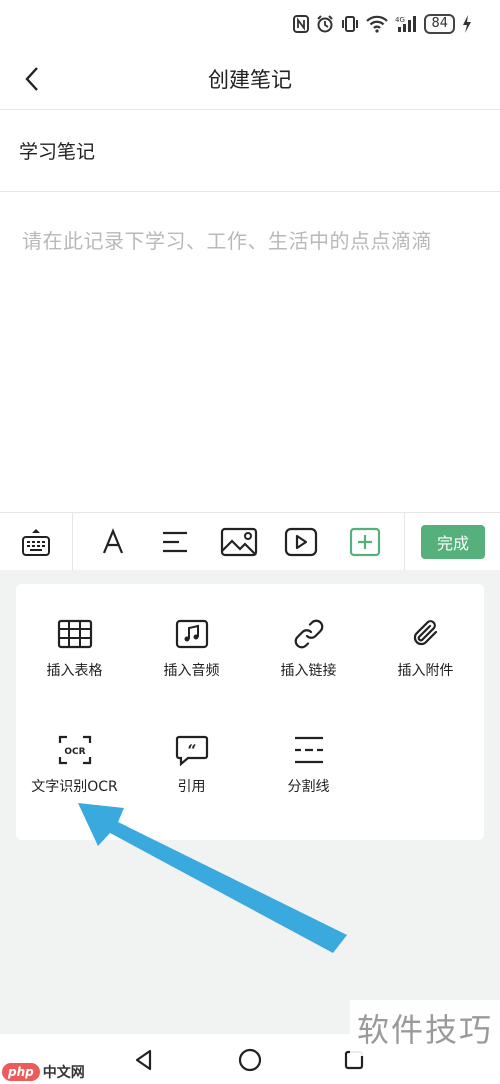  Describe the element at coordinates (250, 24) in the screenshot. I see `status-bar: 4G 84` at that location.